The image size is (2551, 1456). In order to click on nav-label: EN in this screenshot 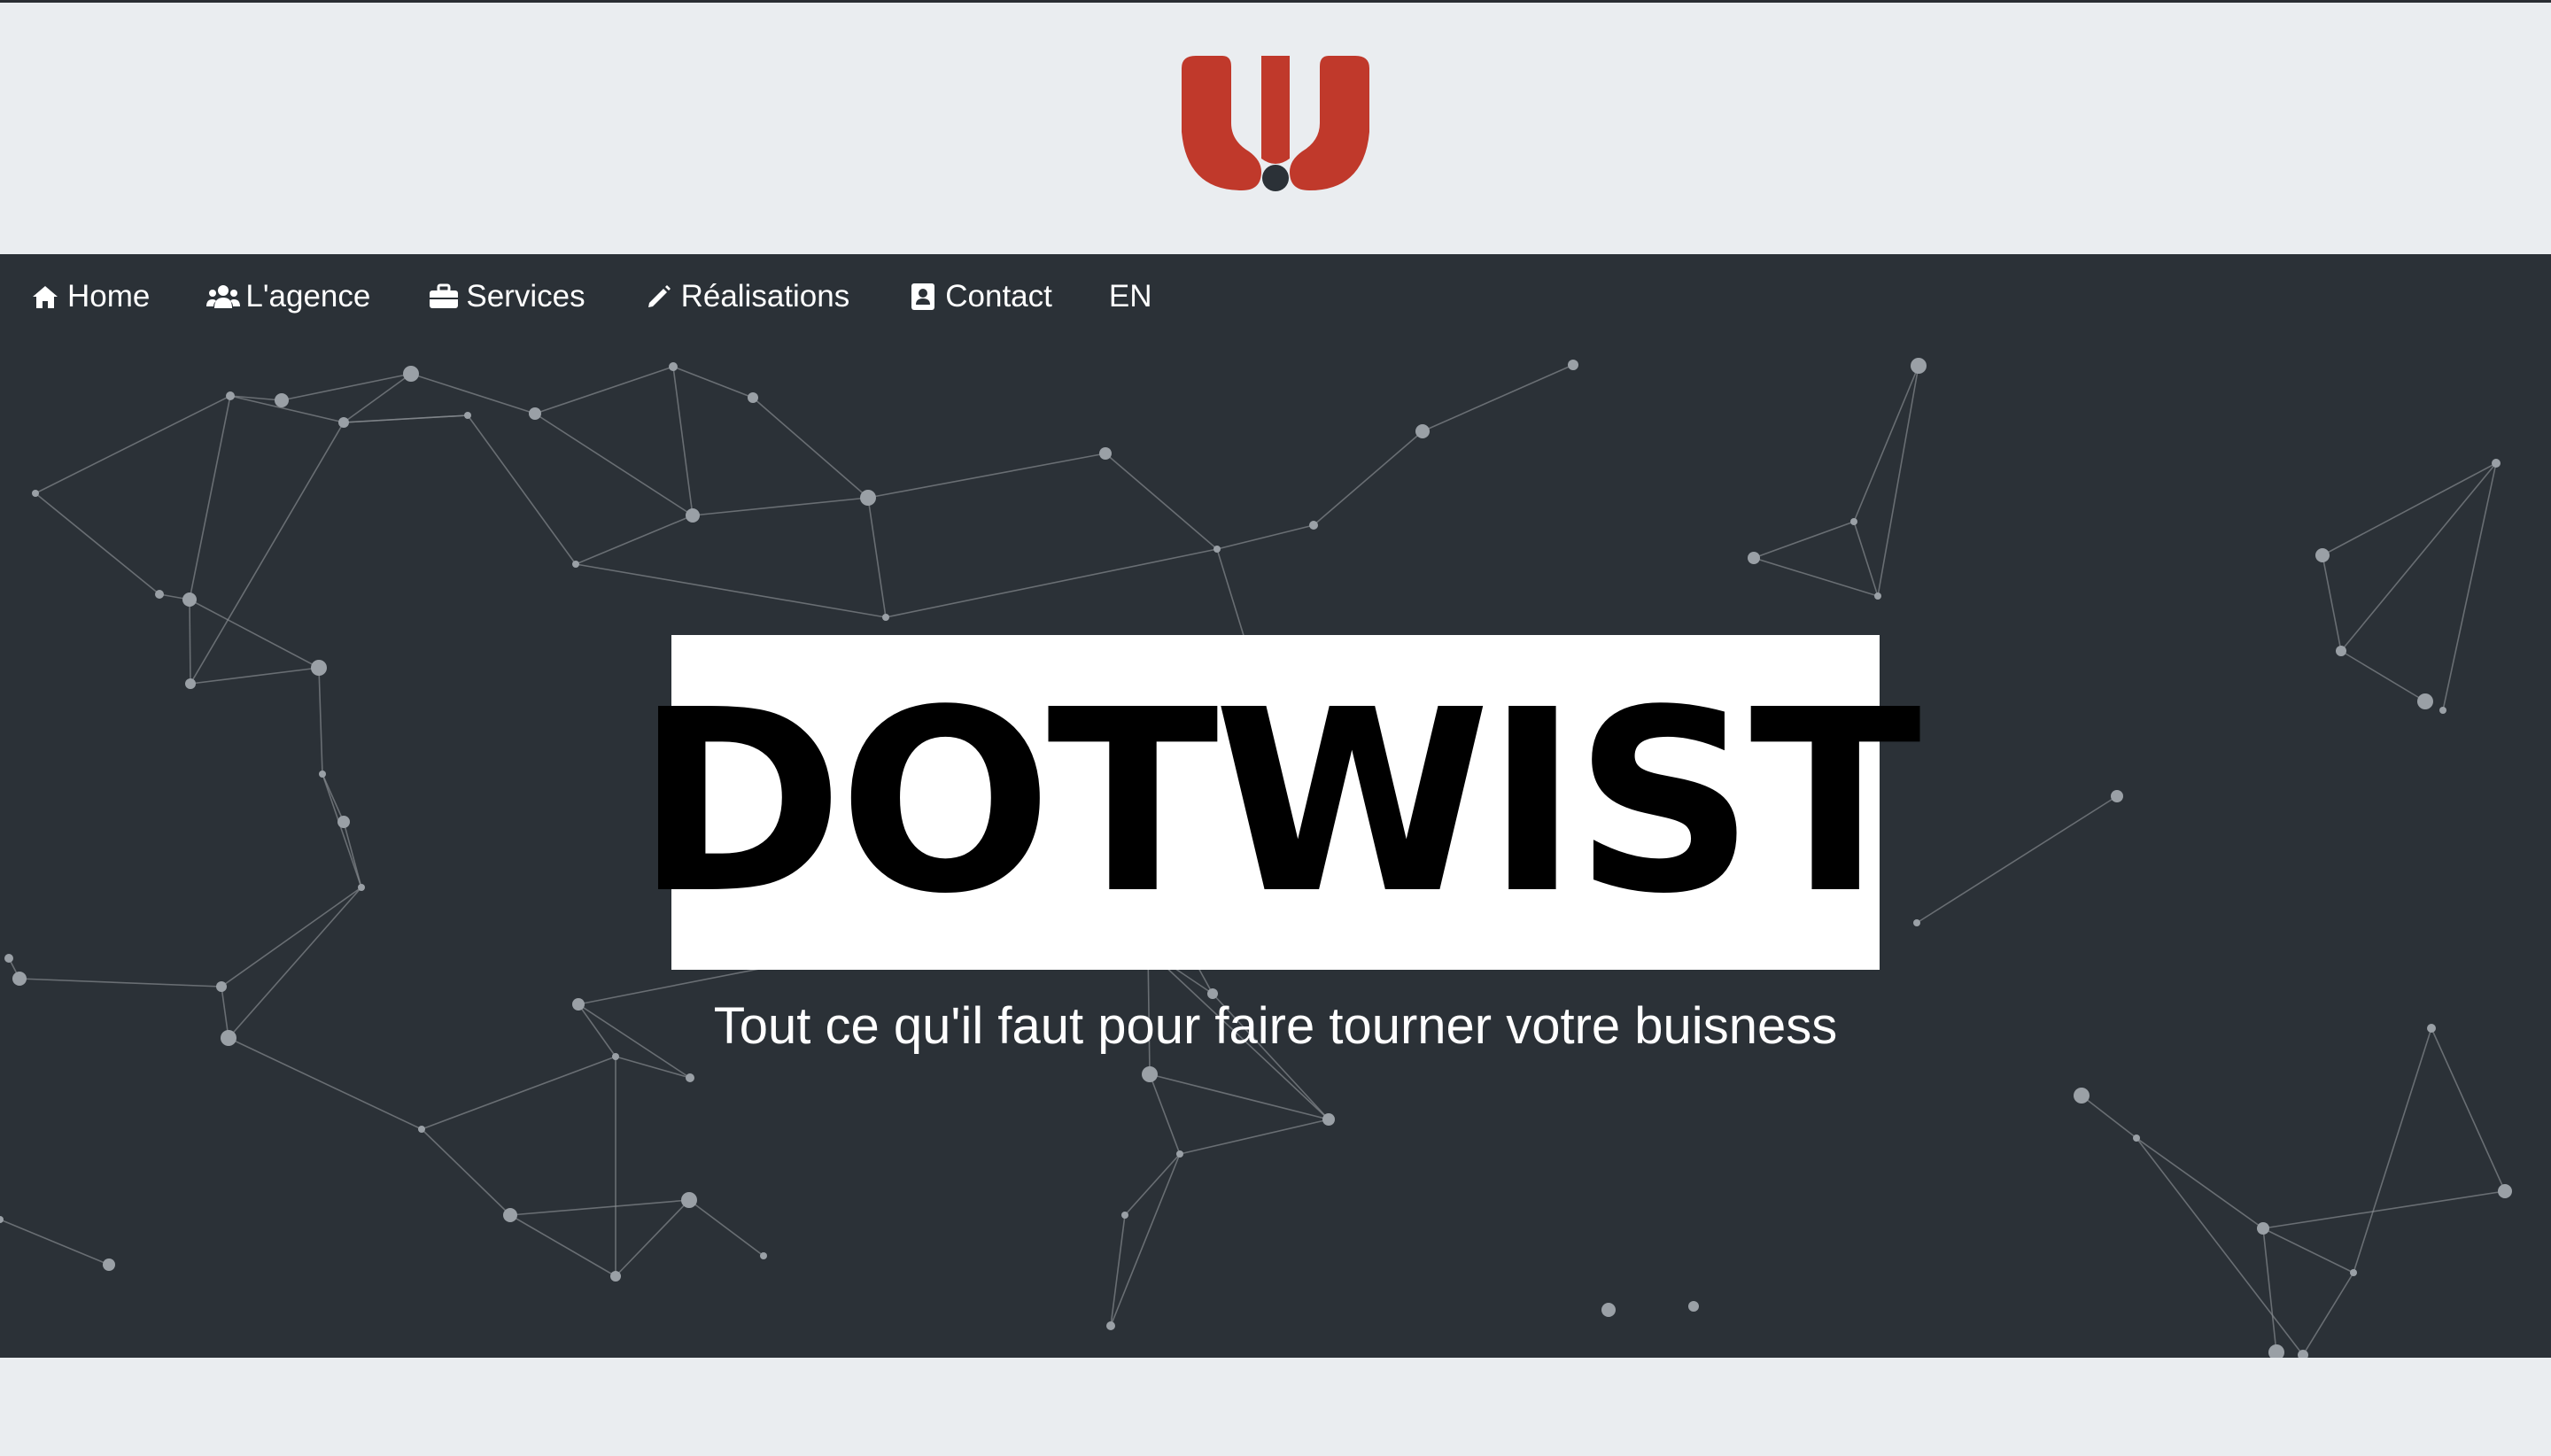, I will do `click(1130, 296)`.